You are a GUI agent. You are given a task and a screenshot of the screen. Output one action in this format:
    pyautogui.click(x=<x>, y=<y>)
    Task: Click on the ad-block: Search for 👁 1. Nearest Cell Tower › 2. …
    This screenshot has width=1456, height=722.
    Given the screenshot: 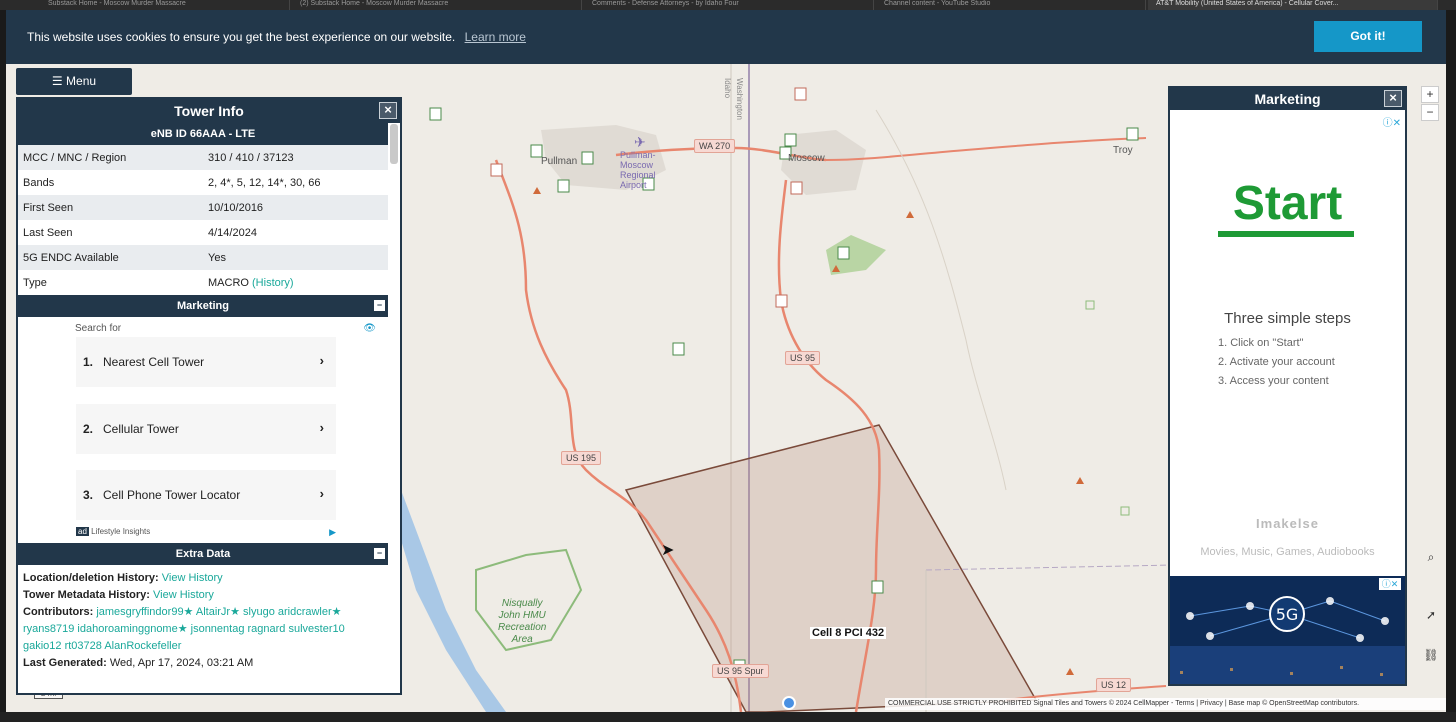 What is the action you would take?
    pyautogui.click(x=203, y=430)
    